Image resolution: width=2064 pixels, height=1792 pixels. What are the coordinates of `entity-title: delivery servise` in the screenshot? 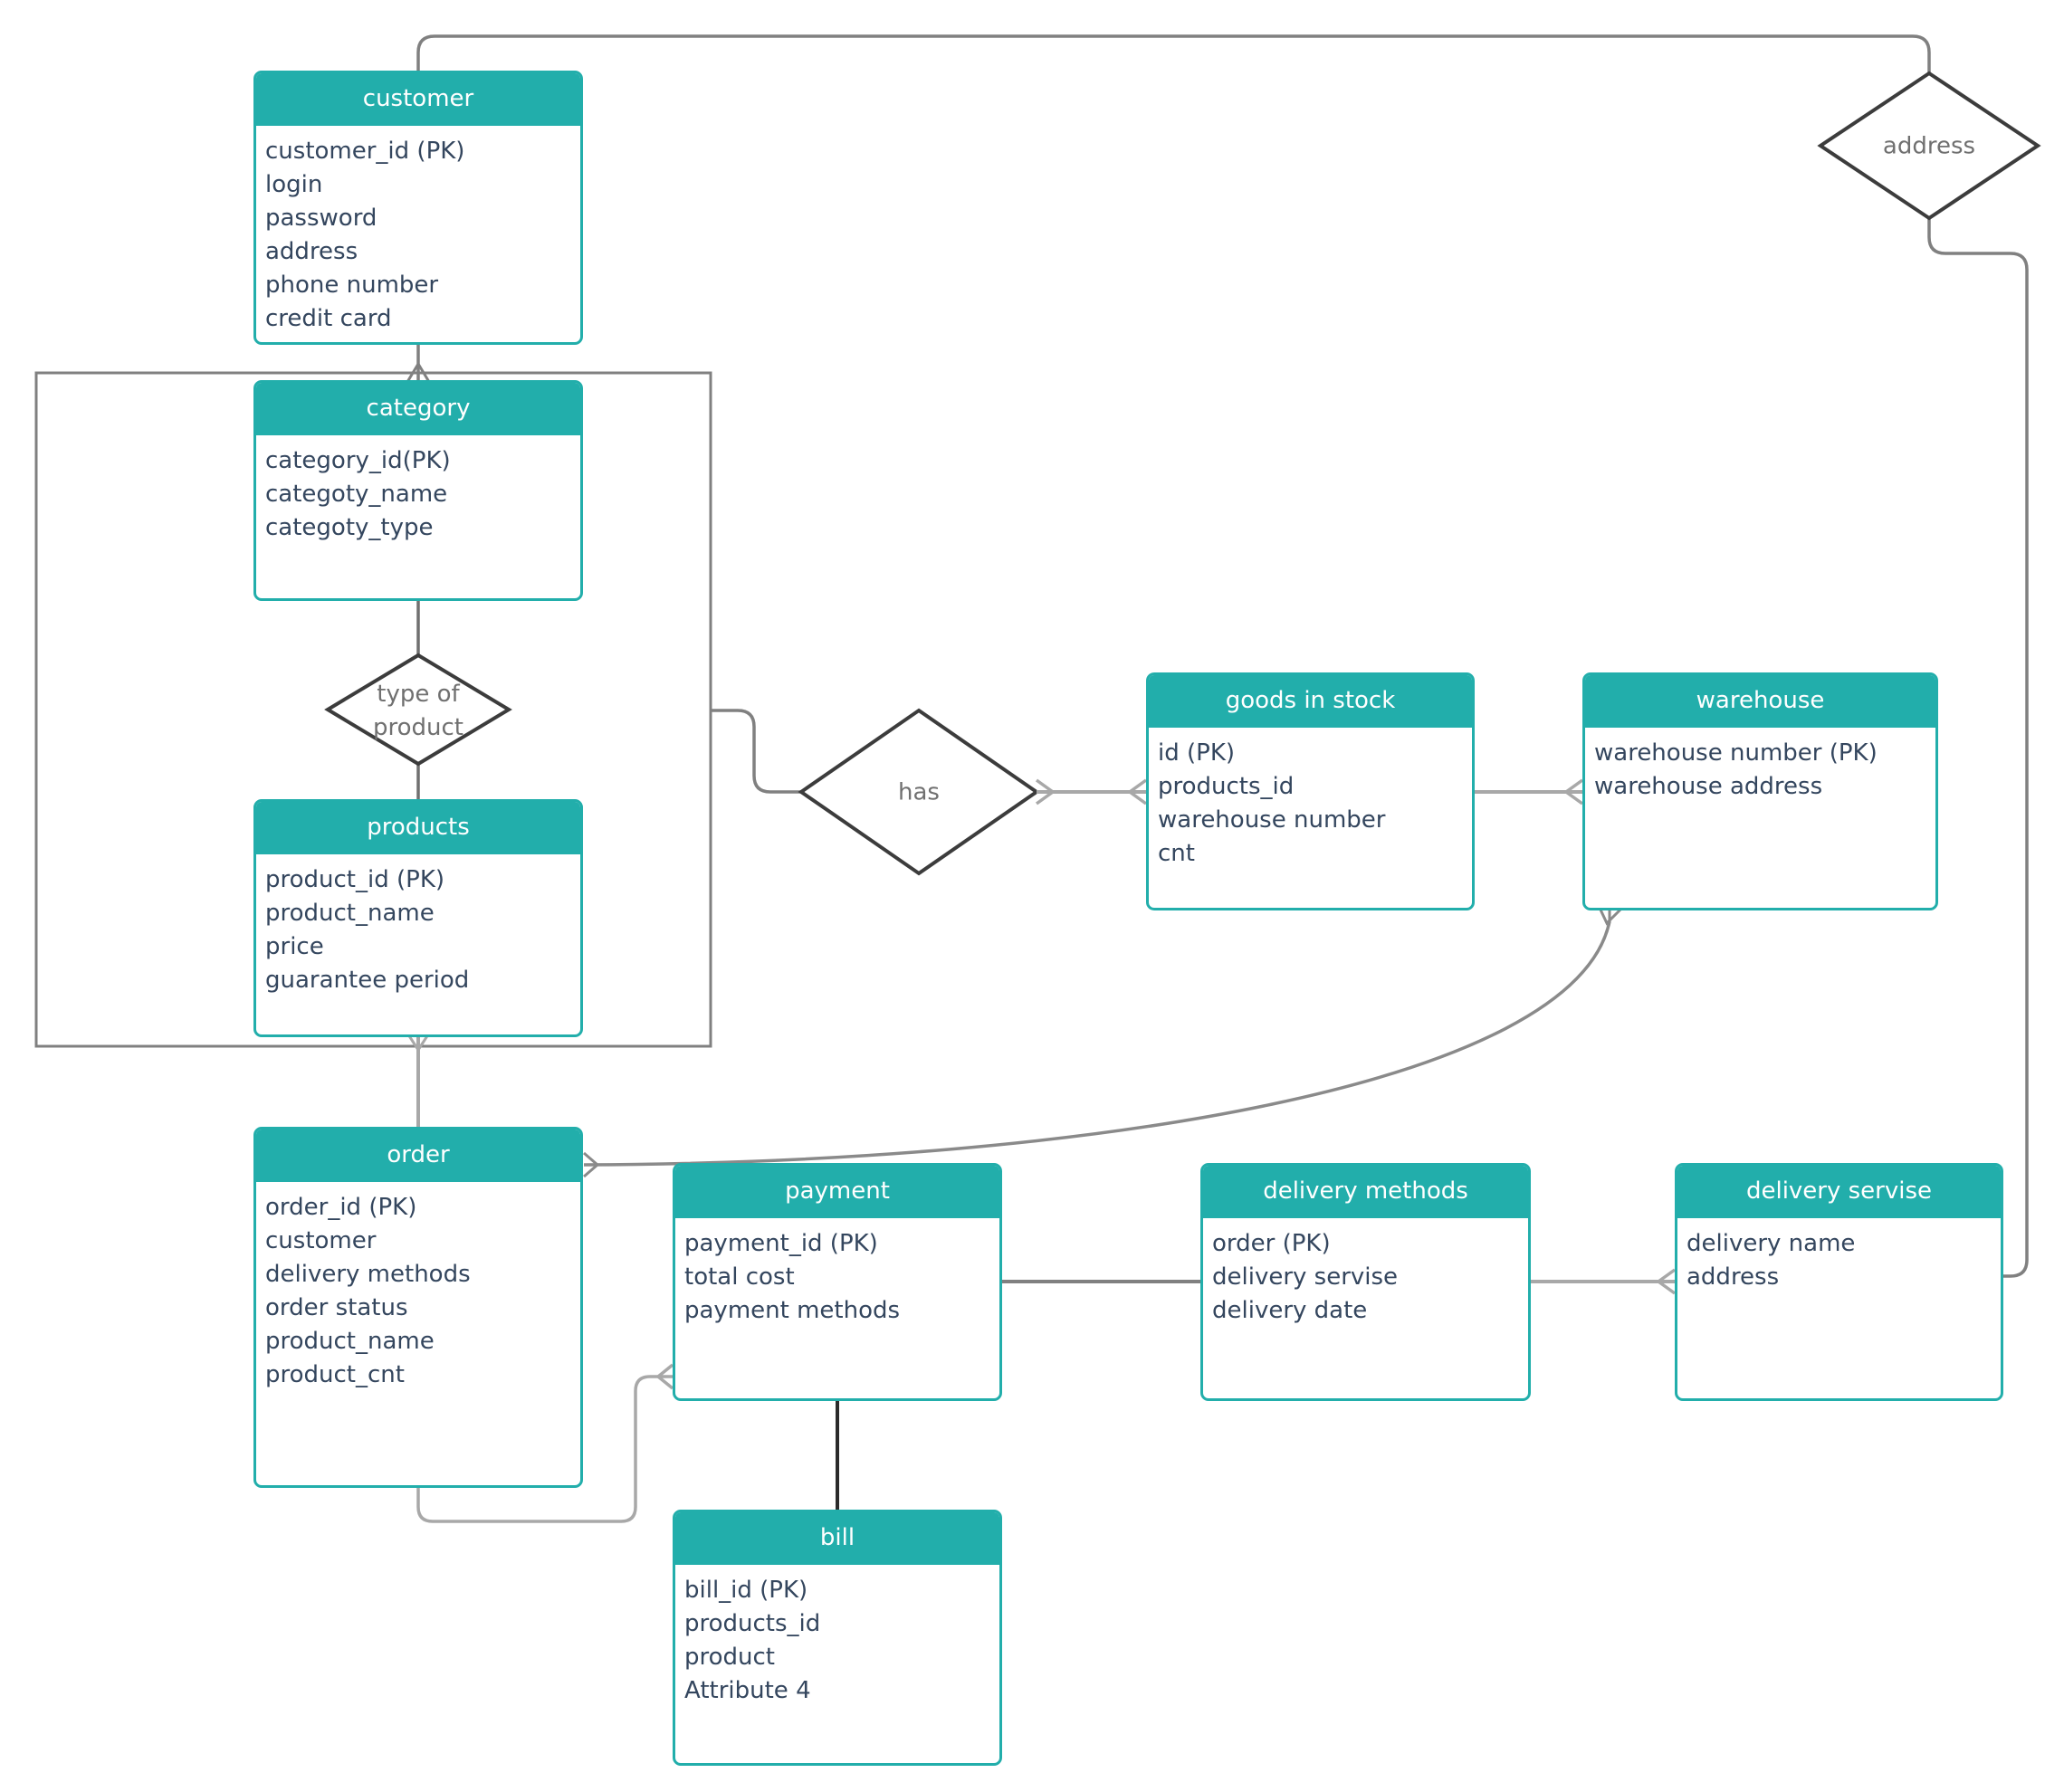 It's located at (1839, 1192).